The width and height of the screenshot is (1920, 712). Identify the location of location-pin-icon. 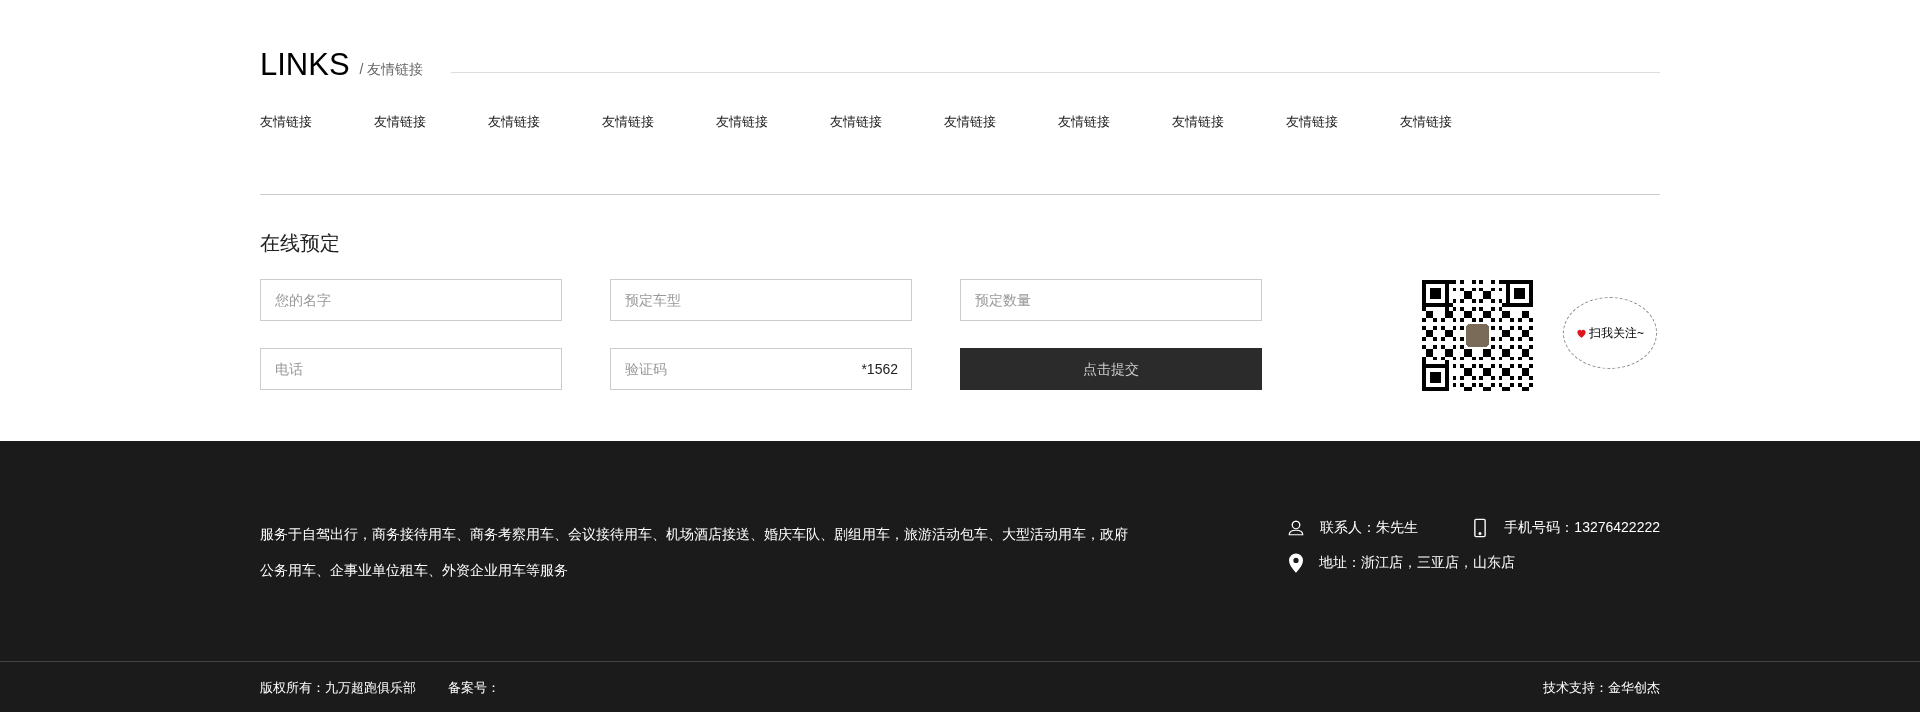
(1296, 562).